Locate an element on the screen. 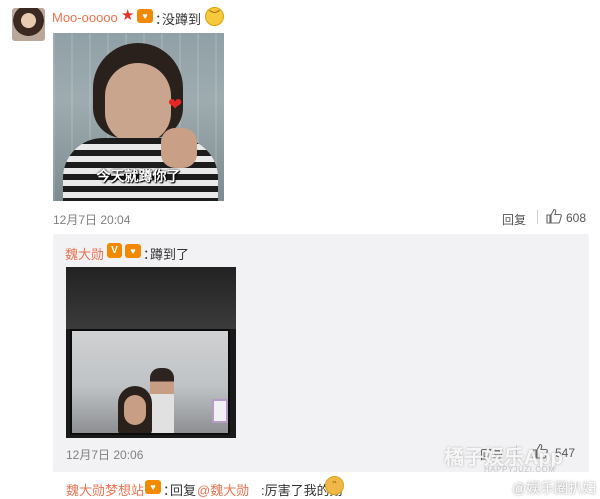 This screenshot has width=600, height=499. thumbs-up-icon is located at coordinates (554, 216).